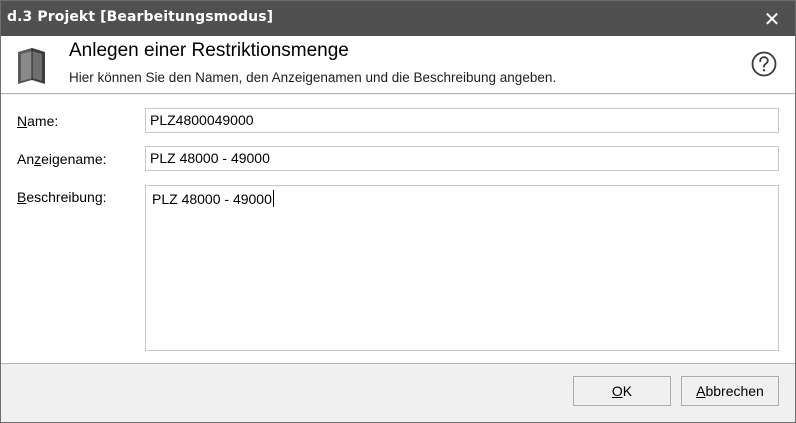  I want to click on display-name-field: PLZ 48000 - 49000, so click(462, 158).